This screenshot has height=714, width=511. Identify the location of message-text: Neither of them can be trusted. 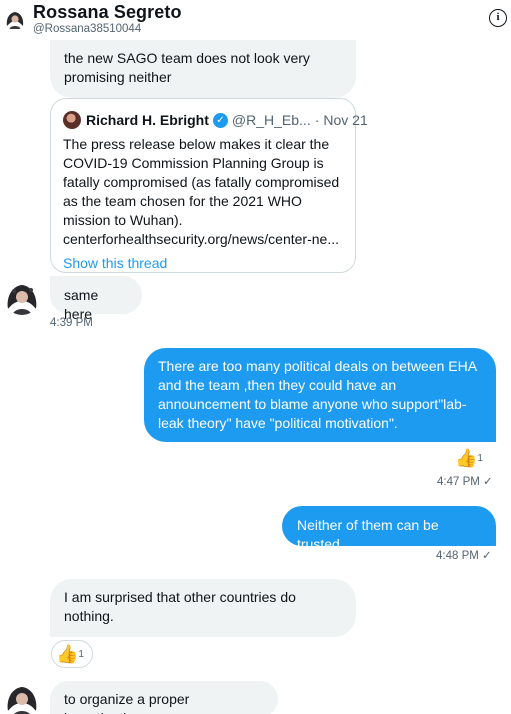
(368, 534).